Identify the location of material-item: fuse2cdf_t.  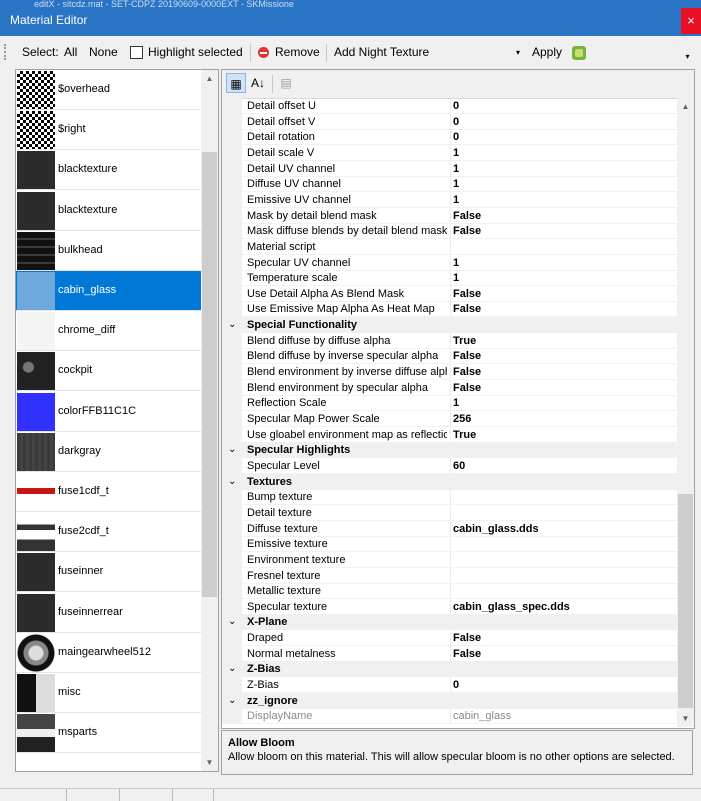
(108, 532).